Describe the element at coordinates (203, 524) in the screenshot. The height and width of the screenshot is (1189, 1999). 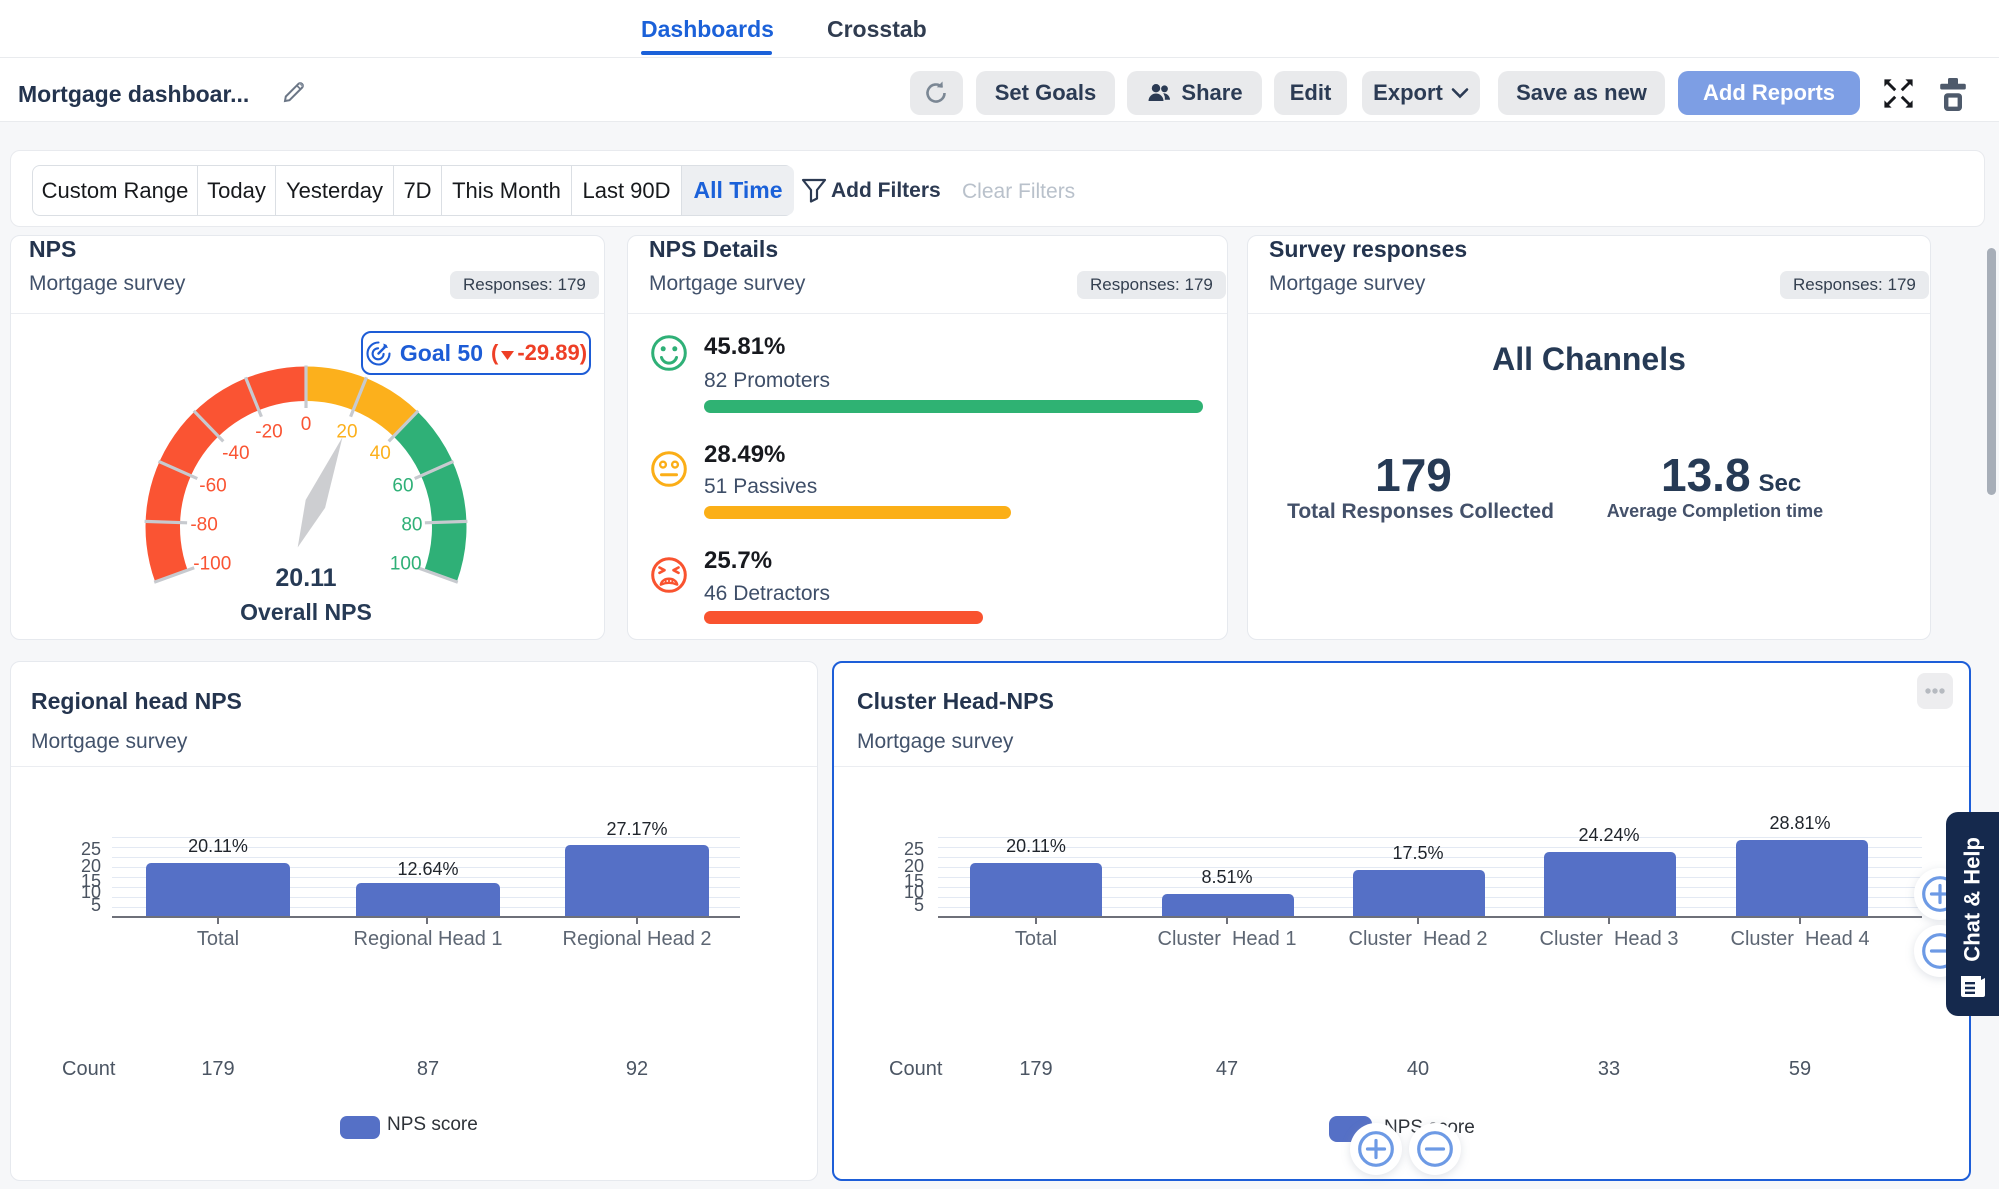
I see `svg-text: -80` at that location.